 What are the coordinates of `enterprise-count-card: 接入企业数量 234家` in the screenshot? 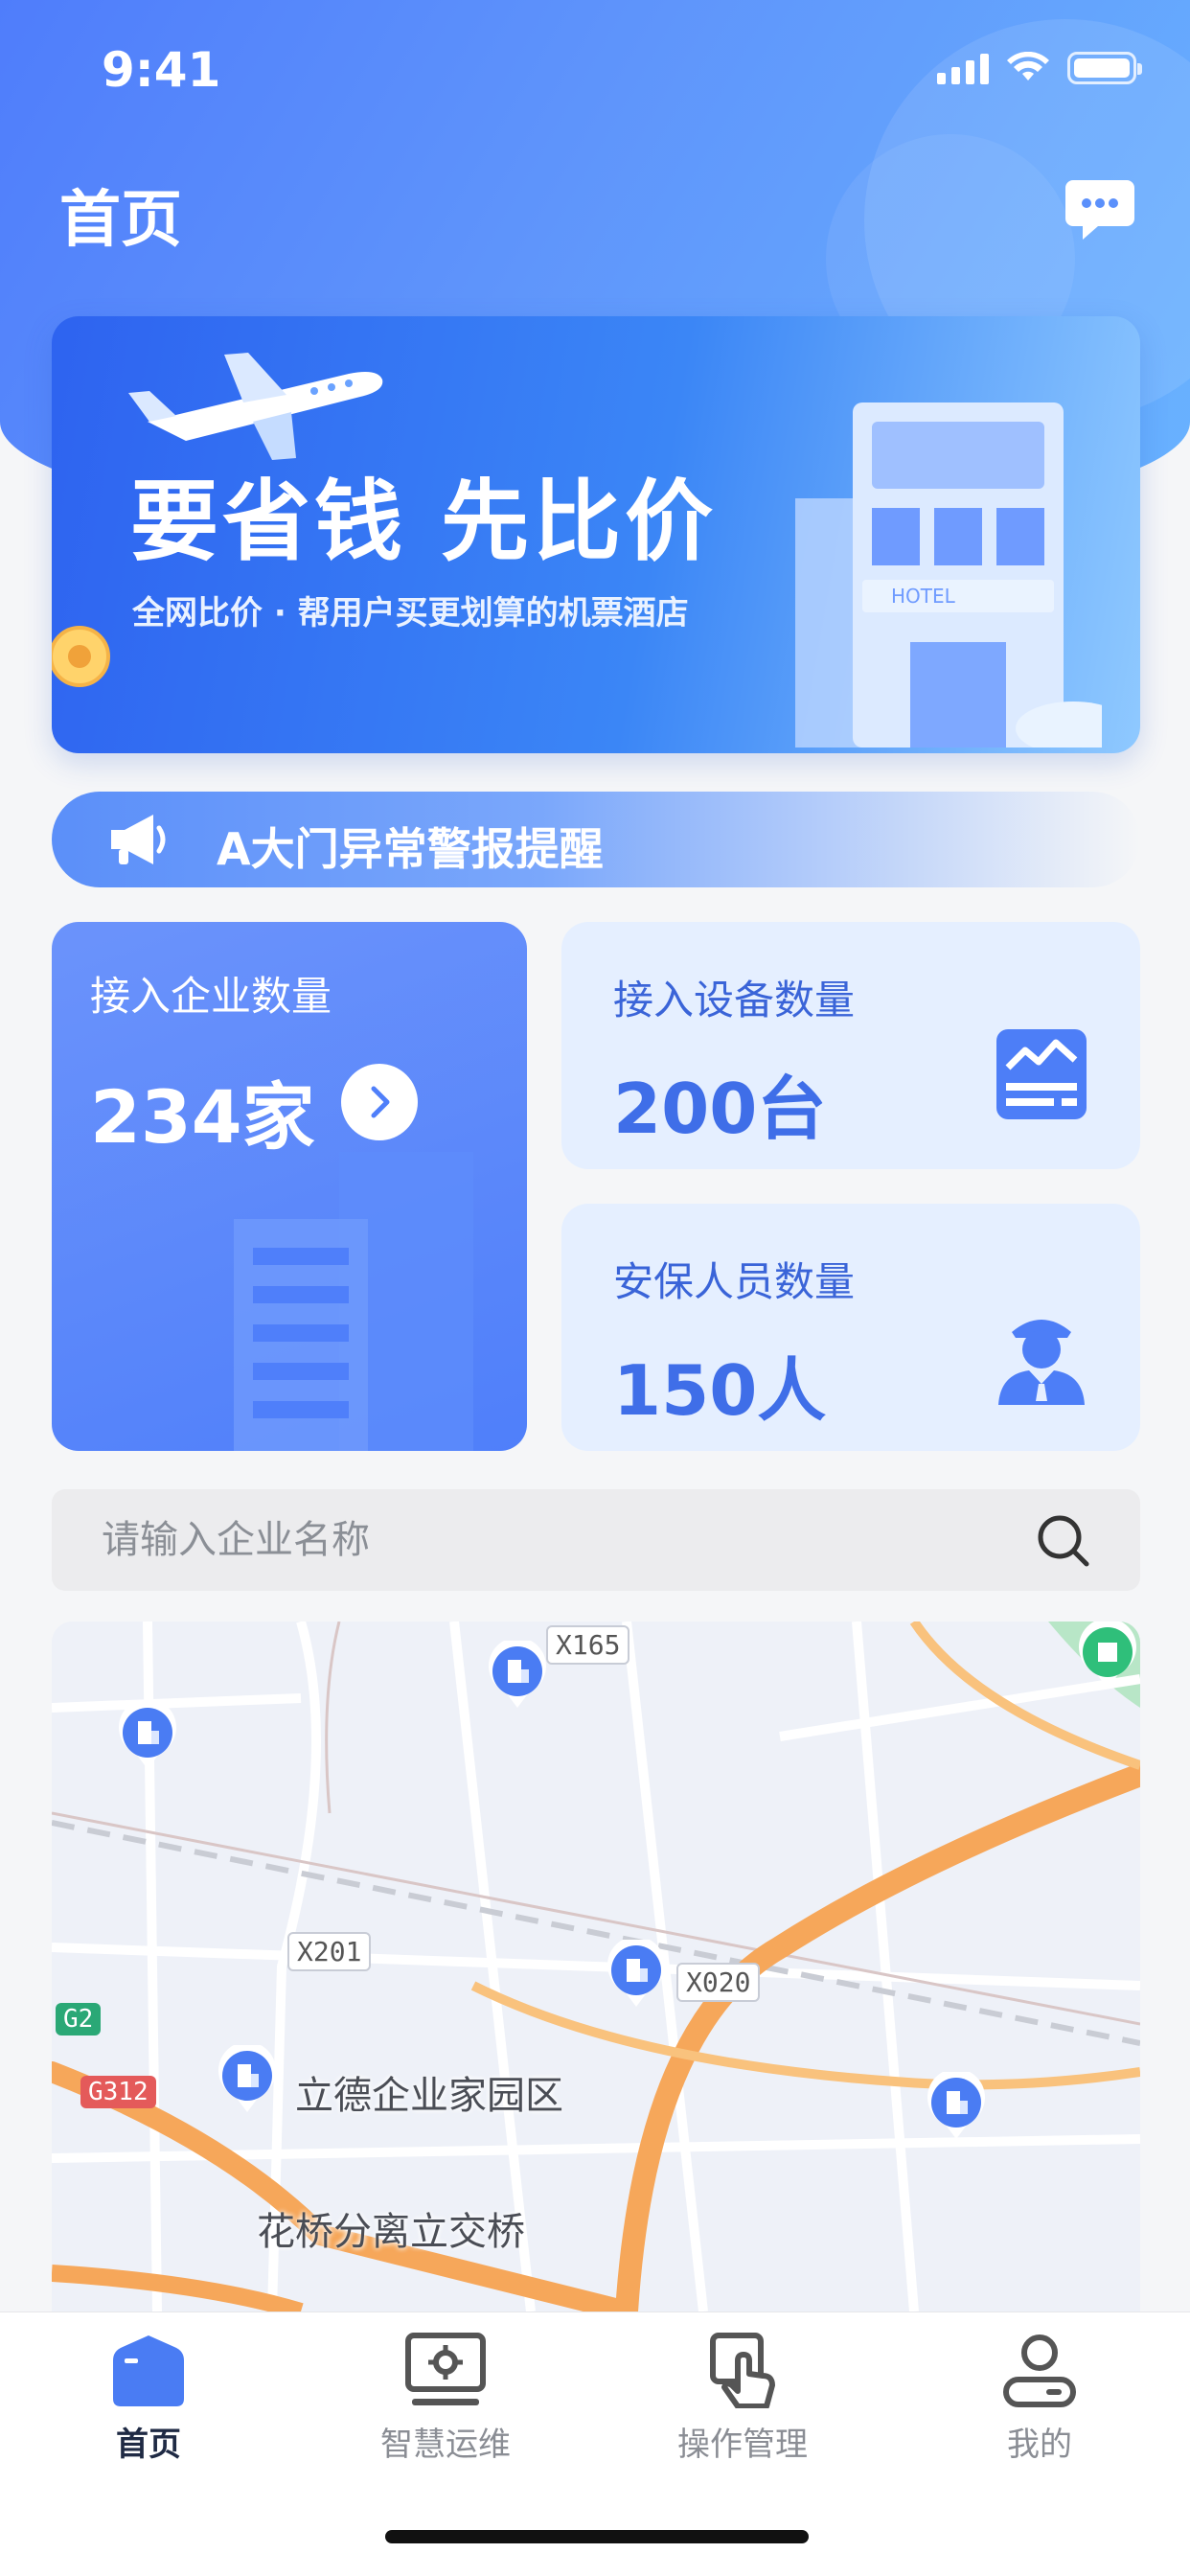 It's located at (289, 1186).